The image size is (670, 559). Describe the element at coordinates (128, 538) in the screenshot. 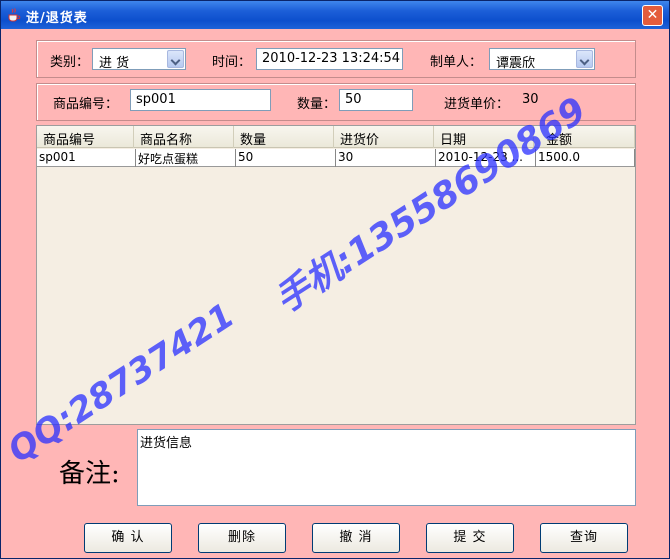

I see `confirm-button: 确 认` at that location.